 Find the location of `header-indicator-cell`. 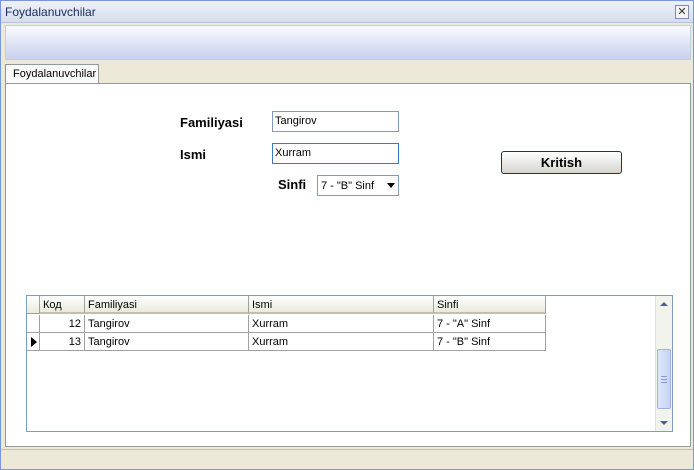

header-indicator-cell is located at coordinates (33, 305).